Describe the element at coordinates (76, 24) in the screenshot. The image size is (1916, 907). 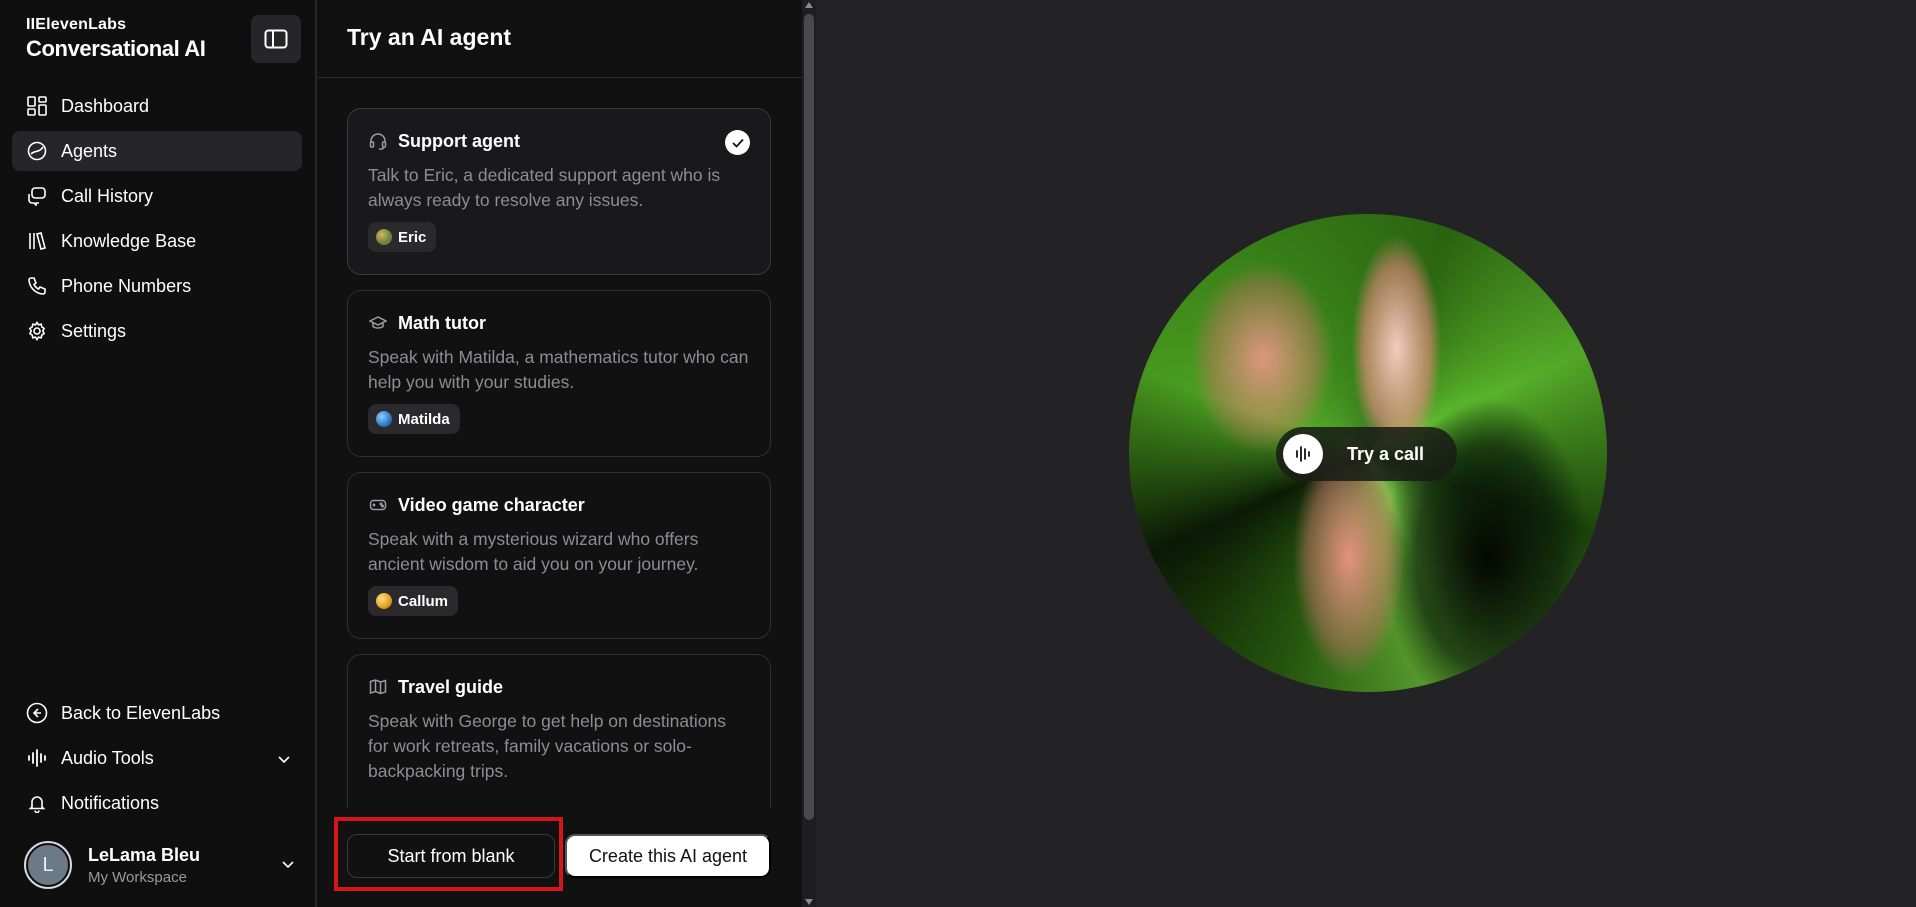
I see `company-name: IIElevenLabs` at that location.